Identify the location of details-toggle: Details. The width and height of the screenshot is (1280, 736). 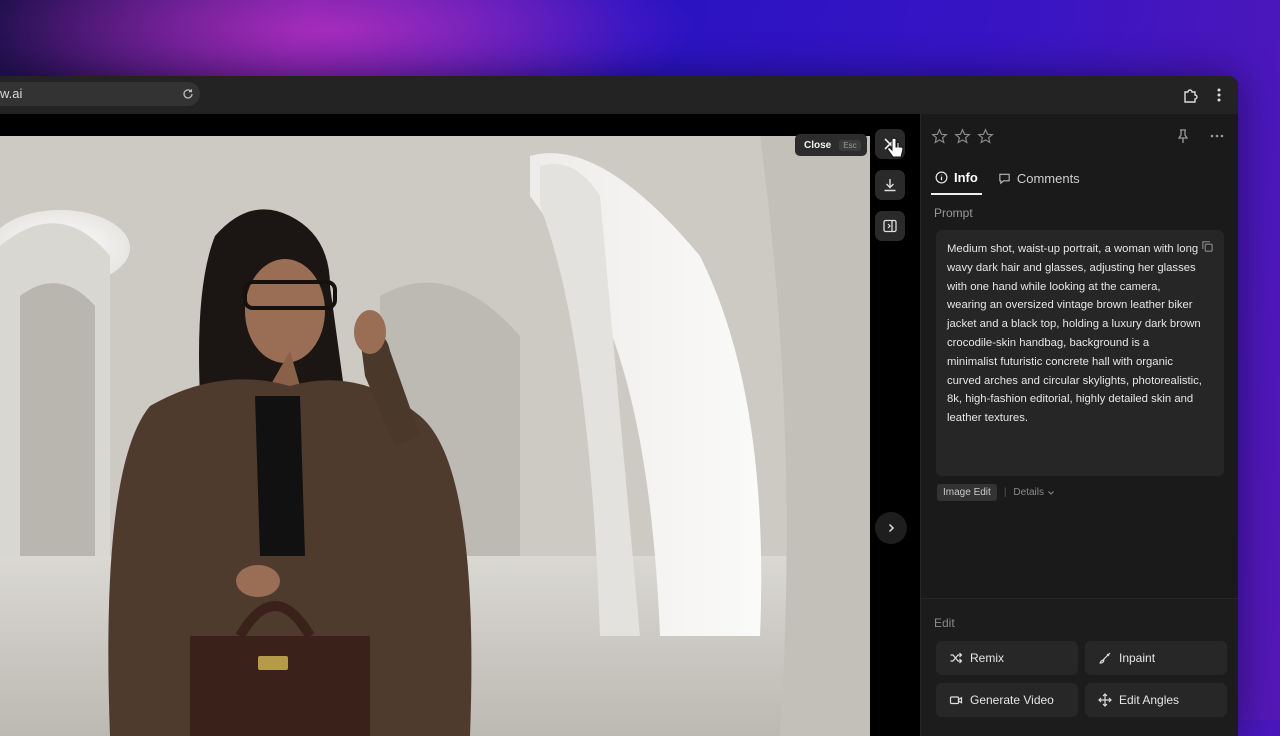
(1034, 492).